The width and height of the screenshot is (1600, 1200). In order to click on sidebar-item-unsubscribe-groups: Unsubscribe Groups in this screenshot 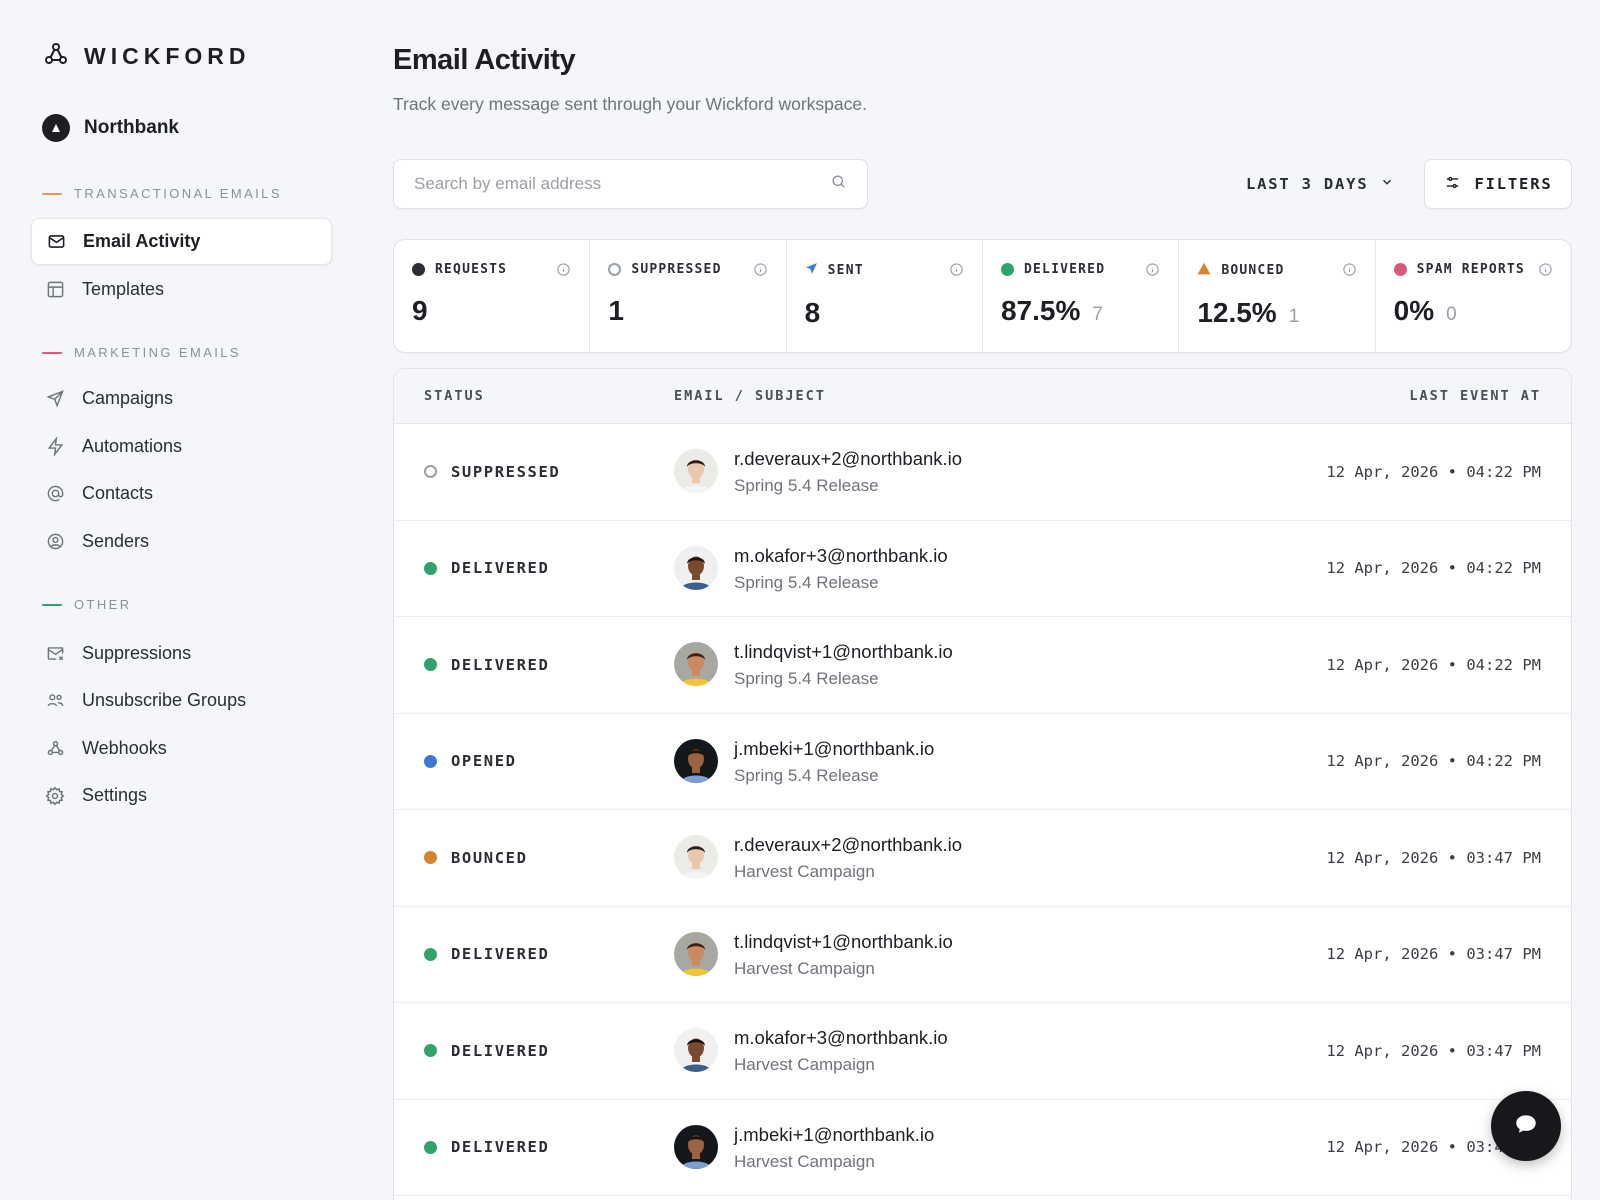, I will do `click(181, 700)`.